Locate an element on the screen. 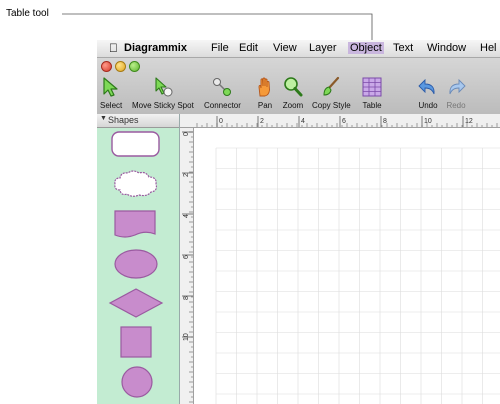 This screenshot has width=500, height=404. tool-pan: Pan is located at coordinates (265, 93).